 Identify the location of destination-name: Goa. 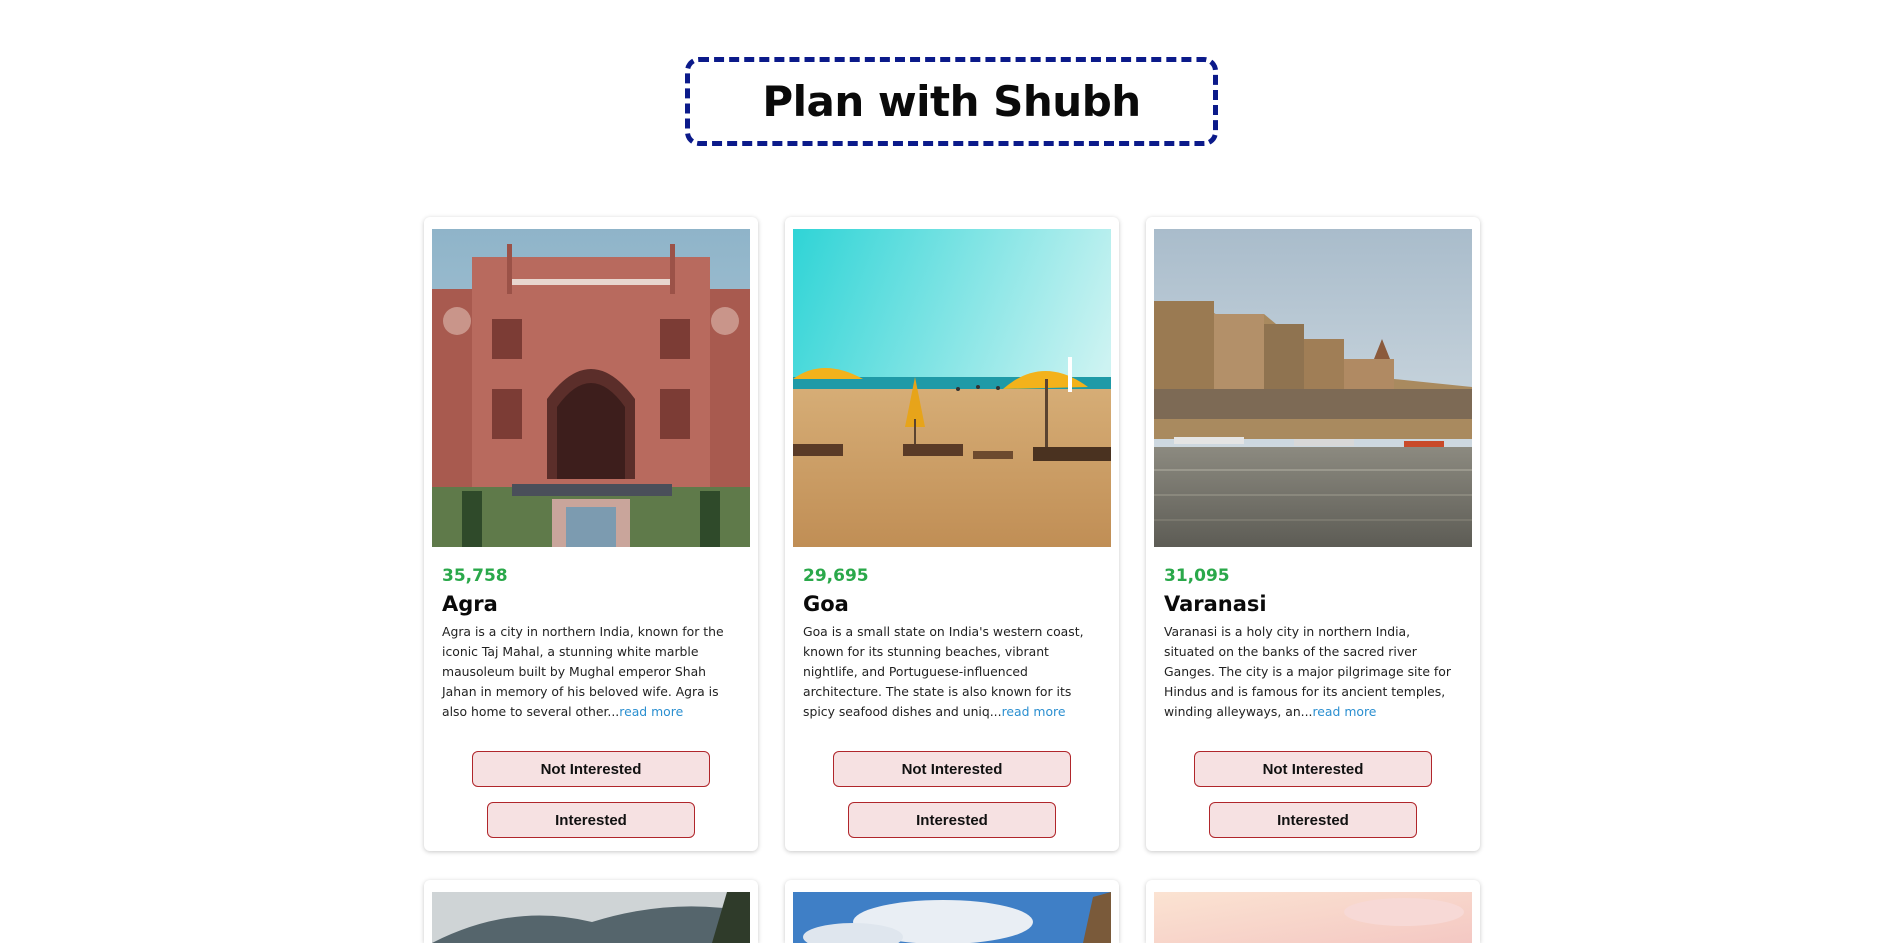
(826, 604).